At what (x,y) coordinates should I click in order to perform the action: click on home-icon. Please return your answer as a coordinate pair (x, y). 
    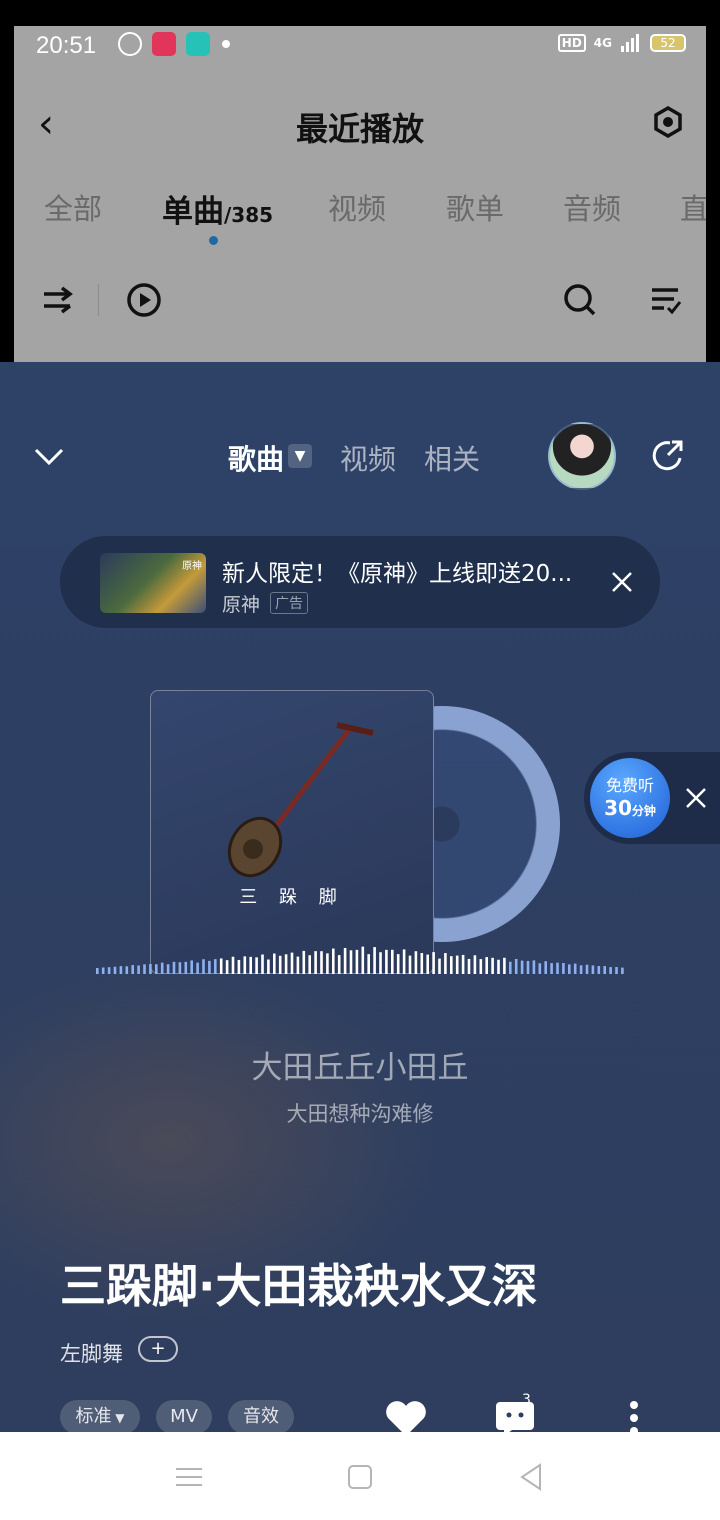
    Looking at the image, I should click on (360, 1477).